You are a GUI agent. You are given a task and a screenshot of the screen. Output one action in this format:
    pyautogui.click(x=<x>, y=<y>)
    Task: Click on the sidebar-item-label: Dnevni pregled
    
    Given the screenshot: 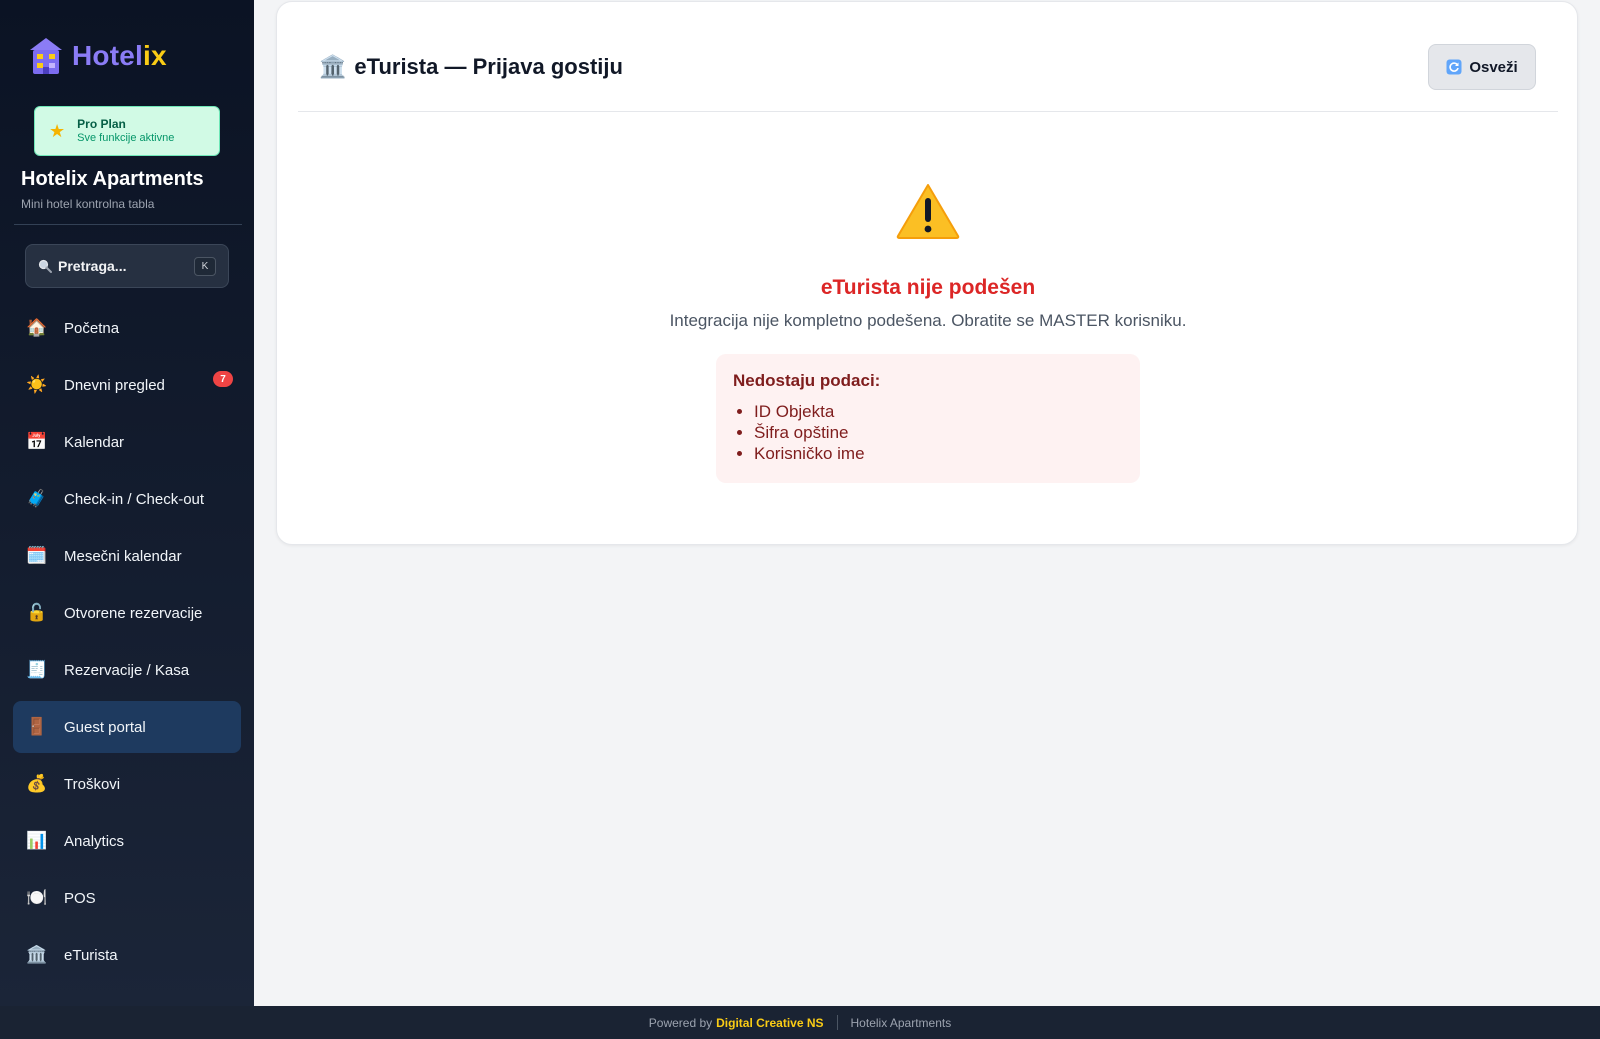 What is the action you would take?
    pyautogui.click(x=114, y=385)
    